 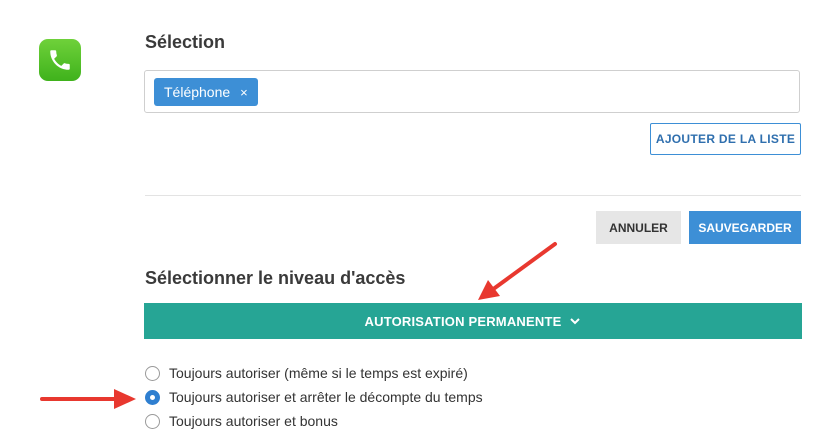 I want to click on save-button: SAUVEGARDER, so click(x=745, y=227).